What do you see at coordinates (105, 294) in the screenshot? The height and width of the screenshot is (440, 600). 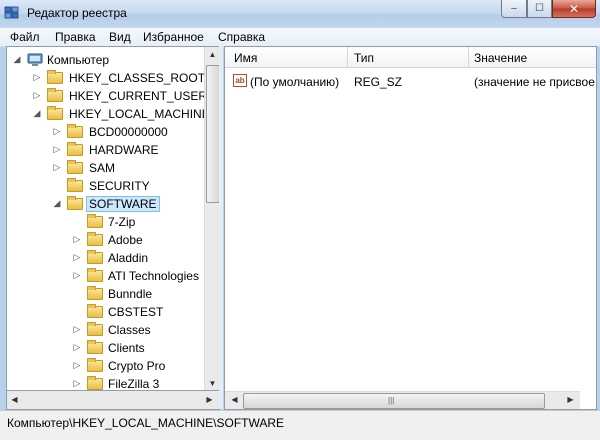 I see `tree-item-bunndle: Bunndle` at bounding box center [105, 294].